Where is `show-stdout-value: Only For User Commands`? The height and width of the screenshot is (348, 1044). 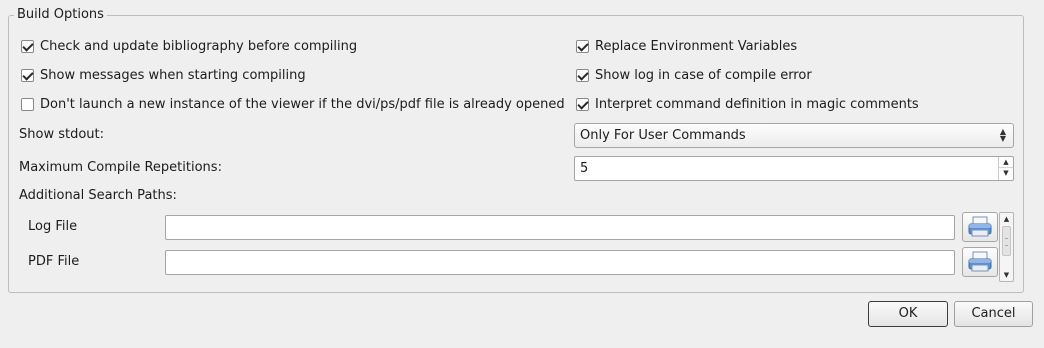
show-stdout-value: Only For User Commands is located at coordinates (663, 135).